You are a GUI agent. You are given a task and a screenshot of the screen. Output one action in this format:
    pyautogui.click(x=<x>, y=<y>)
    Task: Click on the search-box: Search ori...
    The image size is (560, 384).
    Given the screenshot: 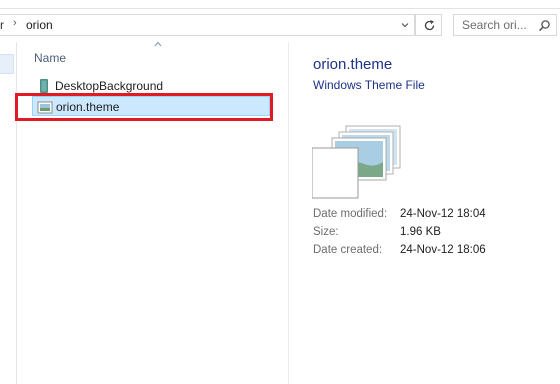 What is the action you would take?
    pyautogui.click(x=505, y=25)
    